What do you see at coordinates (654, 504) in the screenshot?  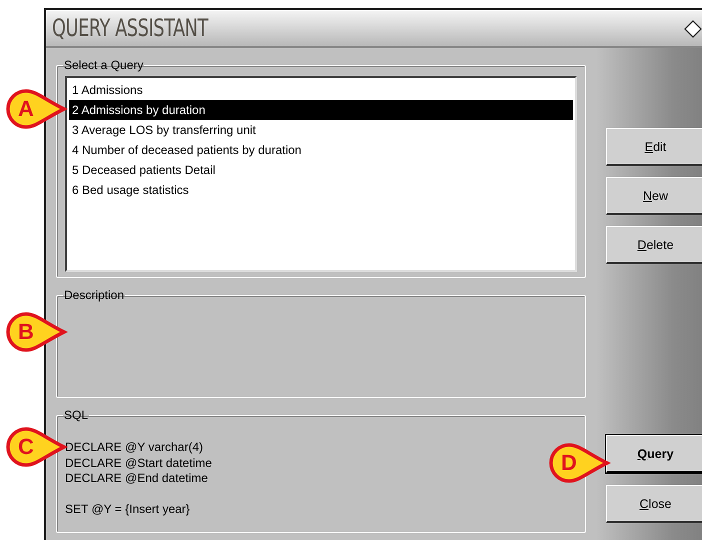 I see `action-button: Close` at bounding box center [654, 504].